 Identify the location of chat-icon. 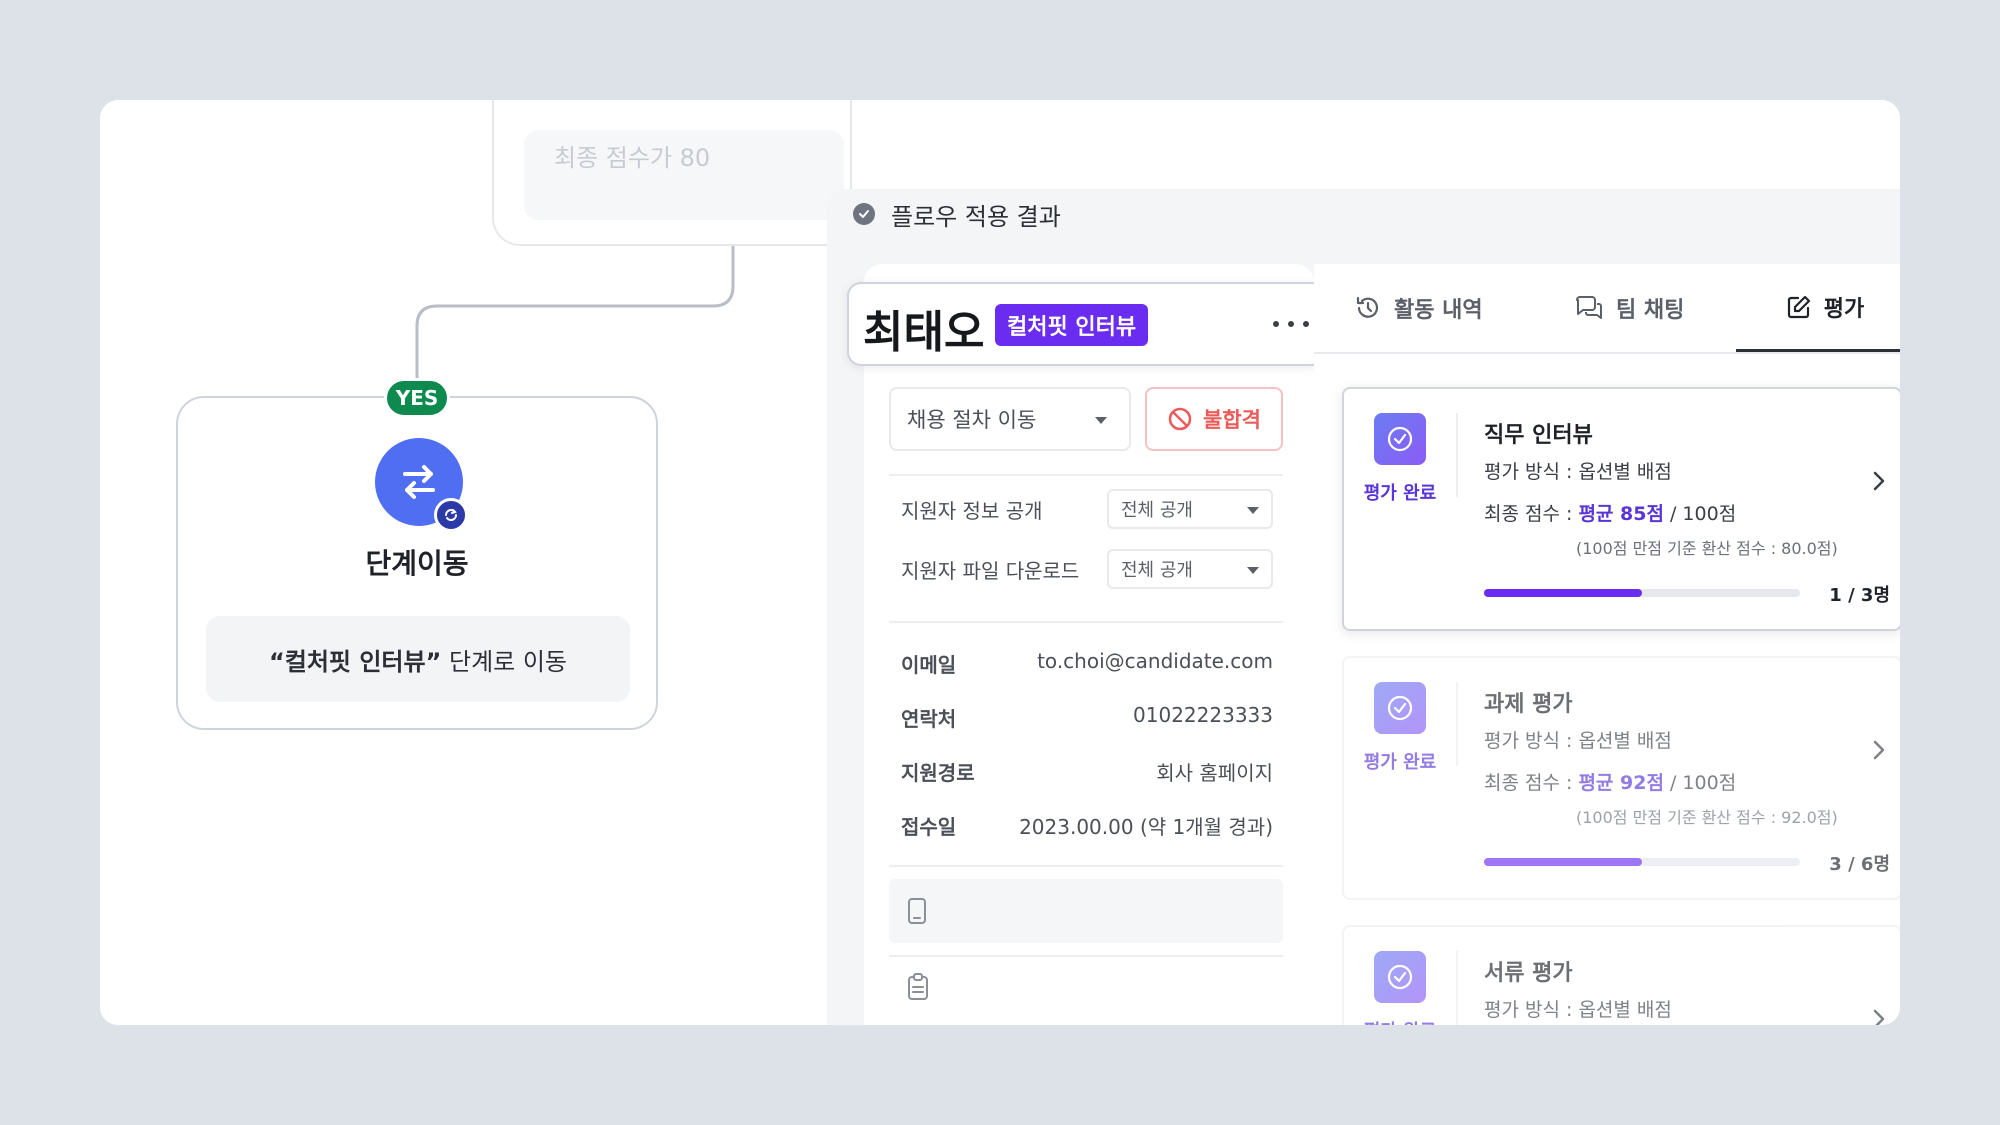
(1589, 307).